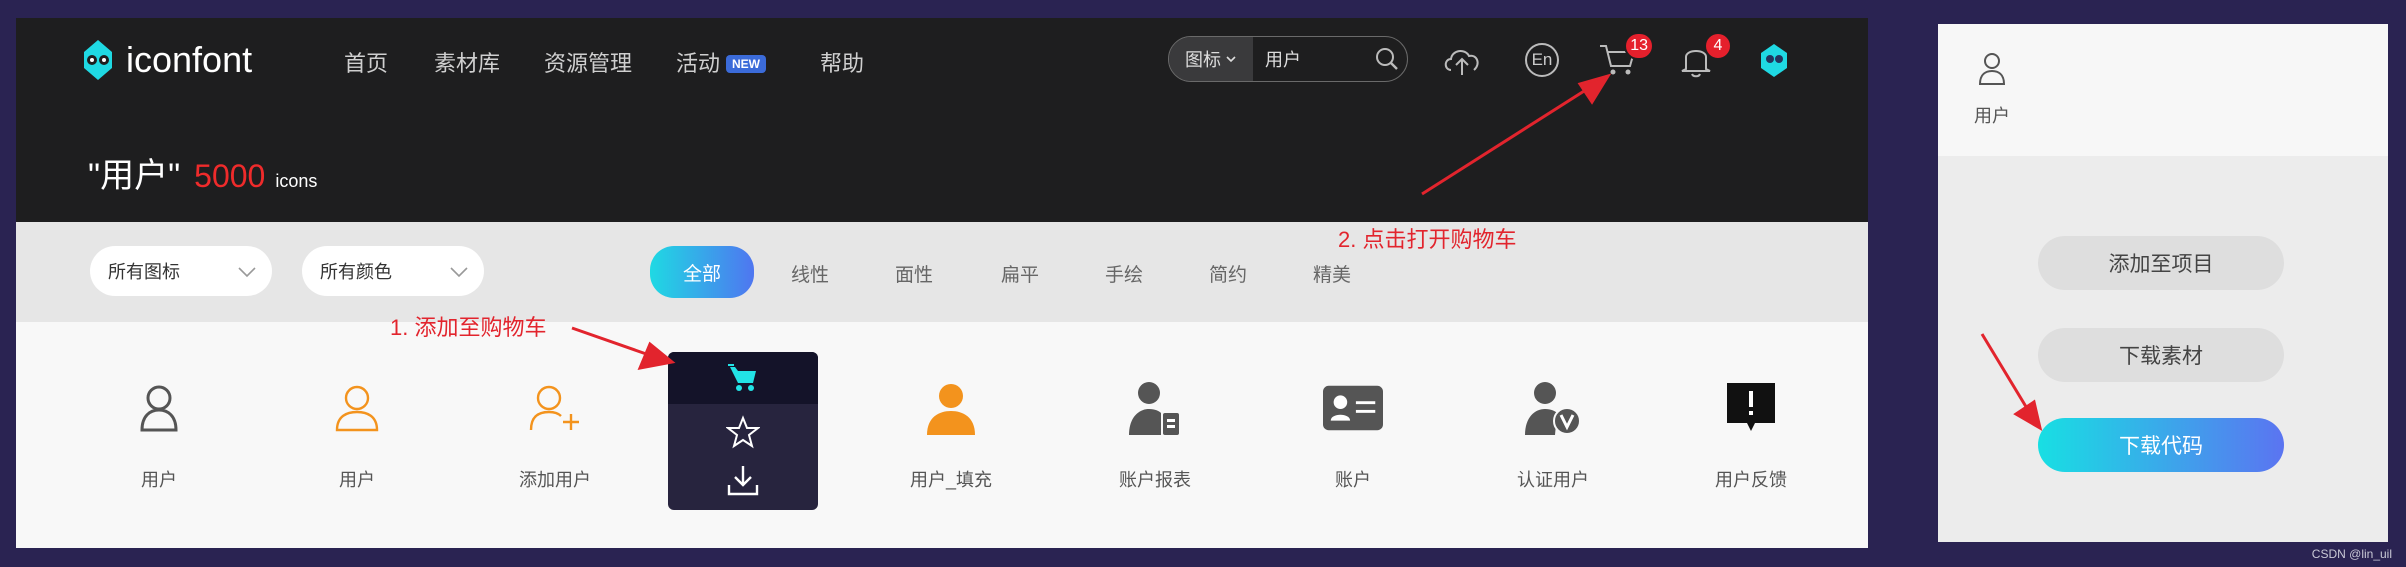  I want to click on search-type-select: 图标, so click(1211, 59).